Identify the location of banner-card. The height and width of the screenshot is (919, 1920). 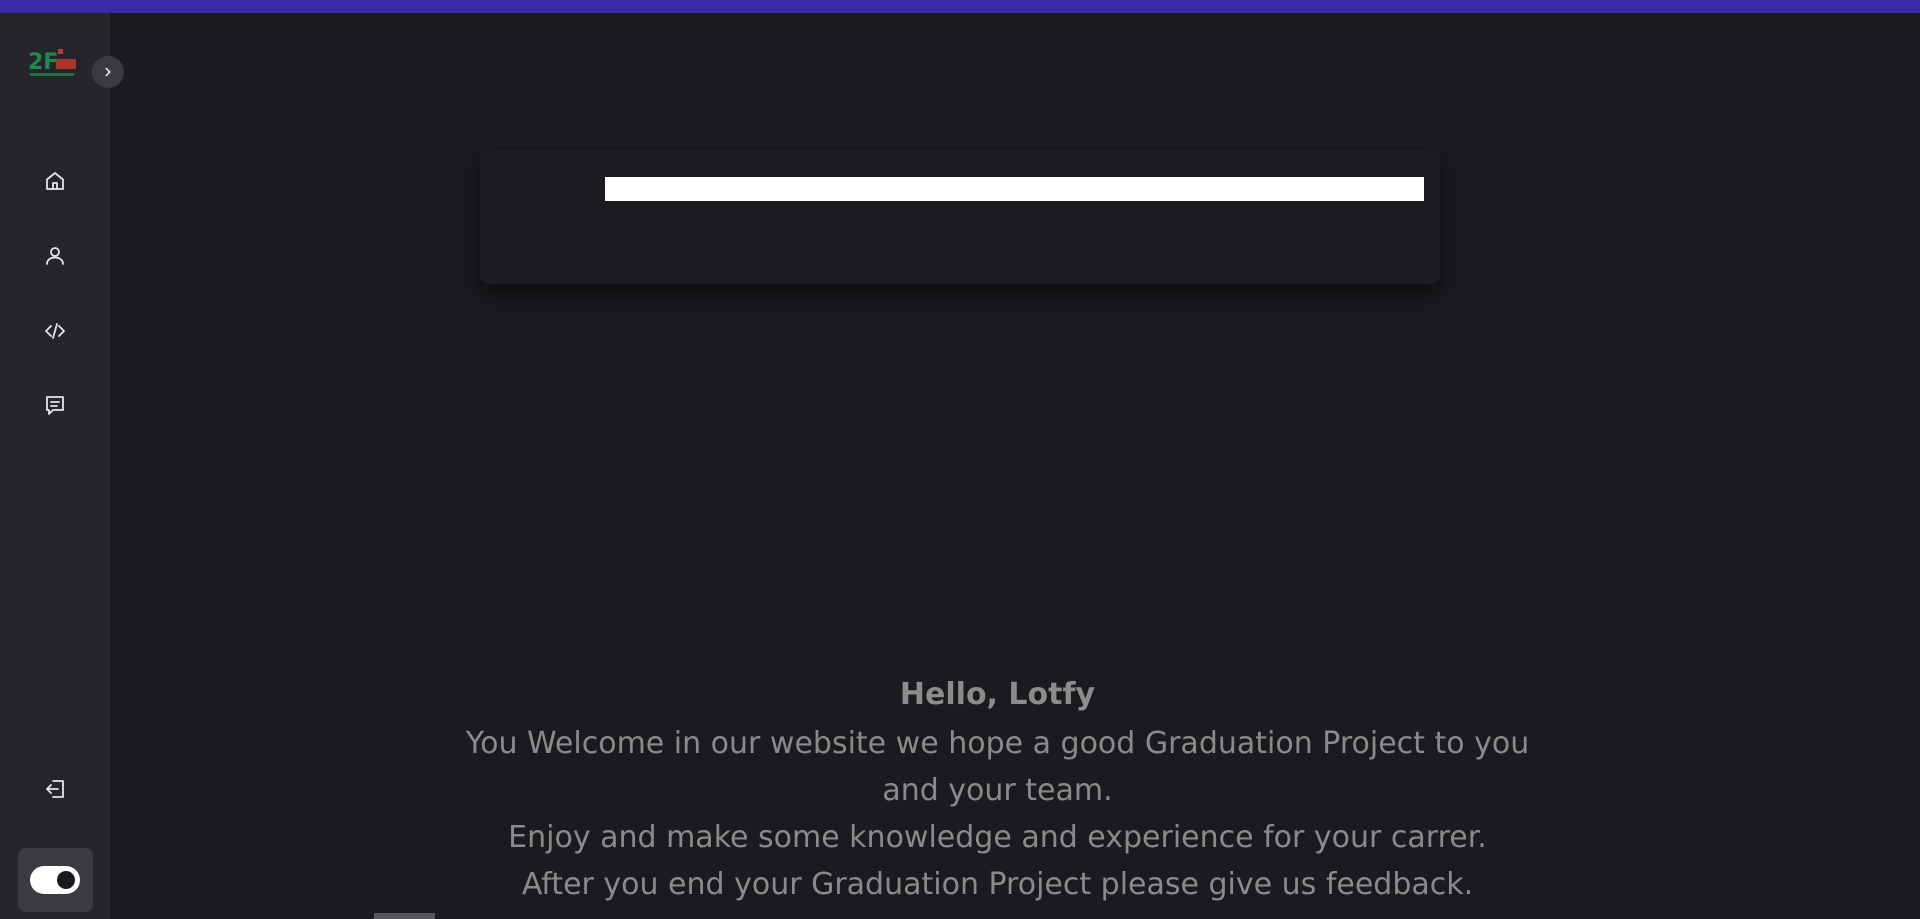
(960, 217).